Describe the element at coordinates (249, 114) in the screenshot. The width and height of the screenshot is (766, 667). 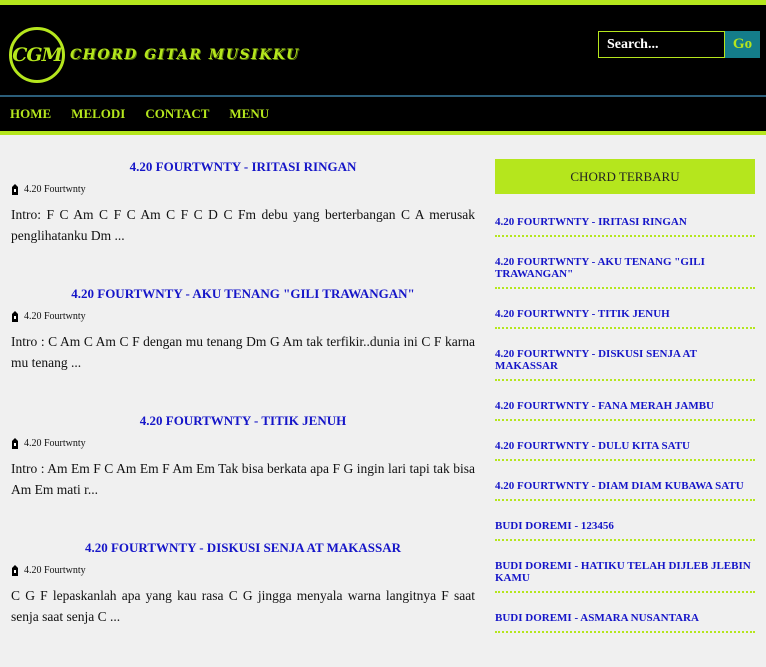
I see `nav-menu: MENU` at that location.